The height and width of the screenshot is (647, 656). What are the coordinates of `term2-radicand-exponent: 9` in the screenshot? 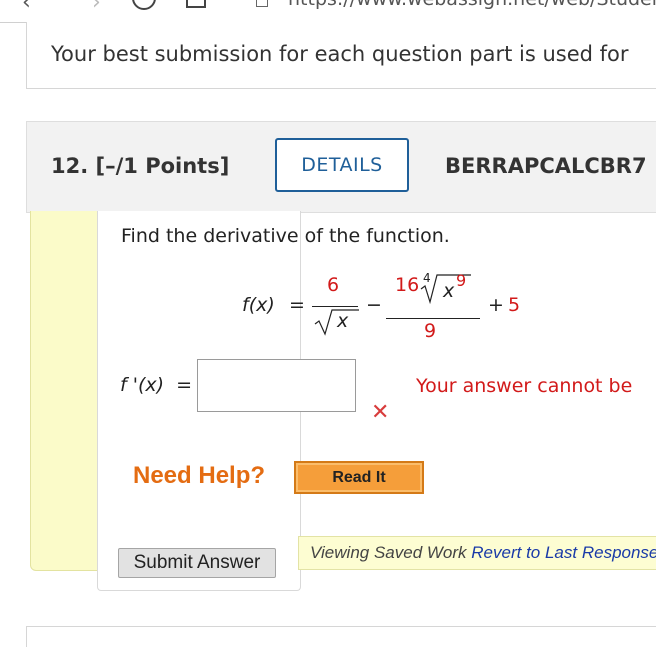 It's located at (461, 280).